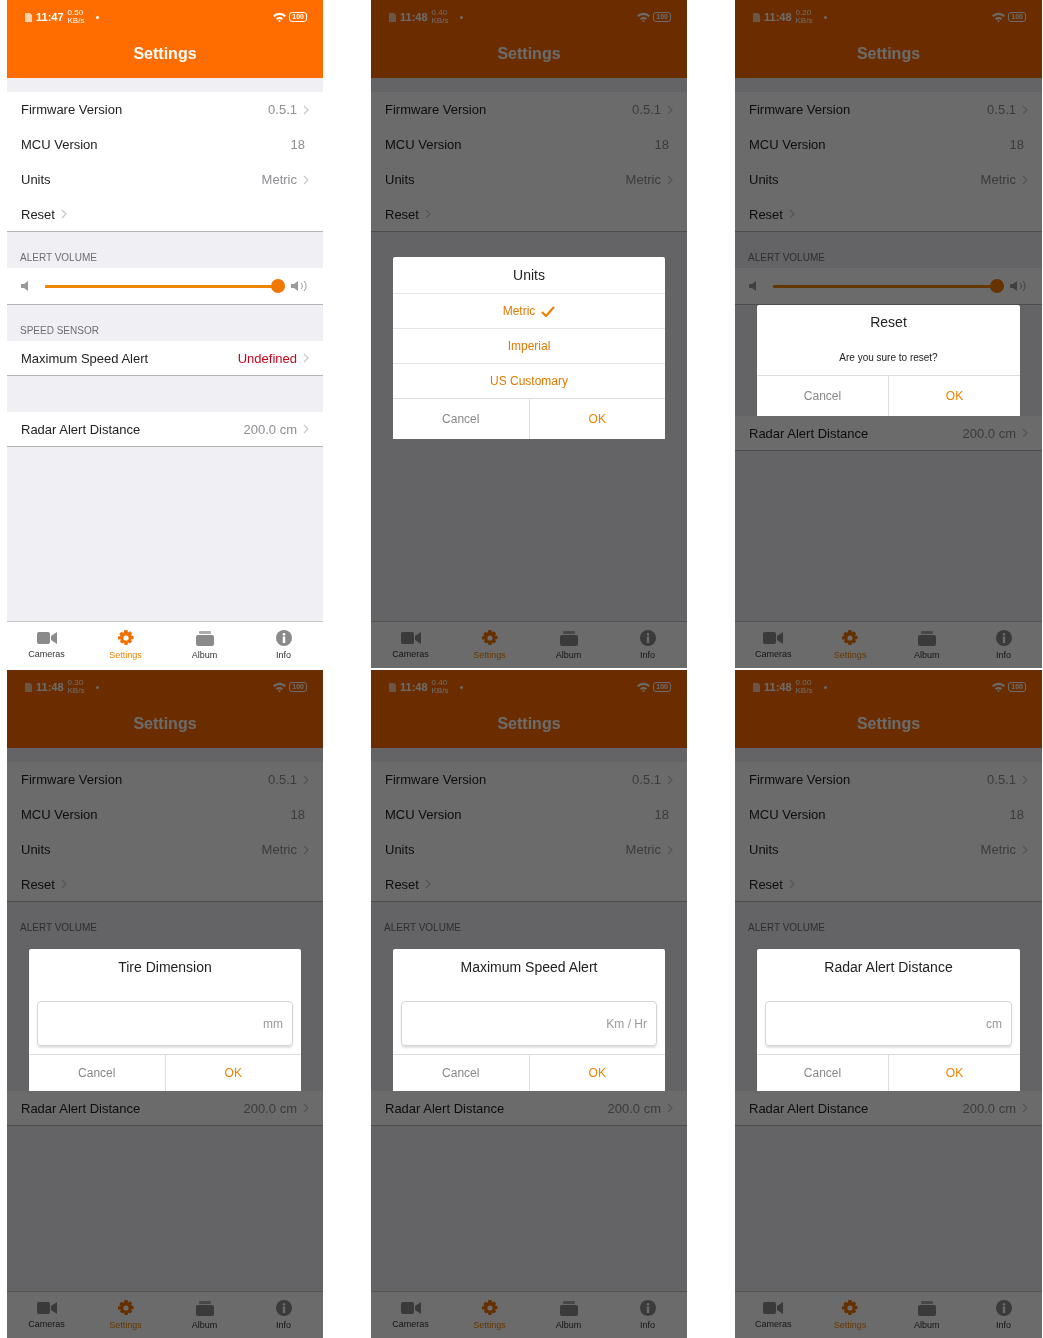 This screenshot has height=1338, width=1043. Describe the element at coordinates (529, 345) in the screenshot. I see `option-item: Imperial` at that location.